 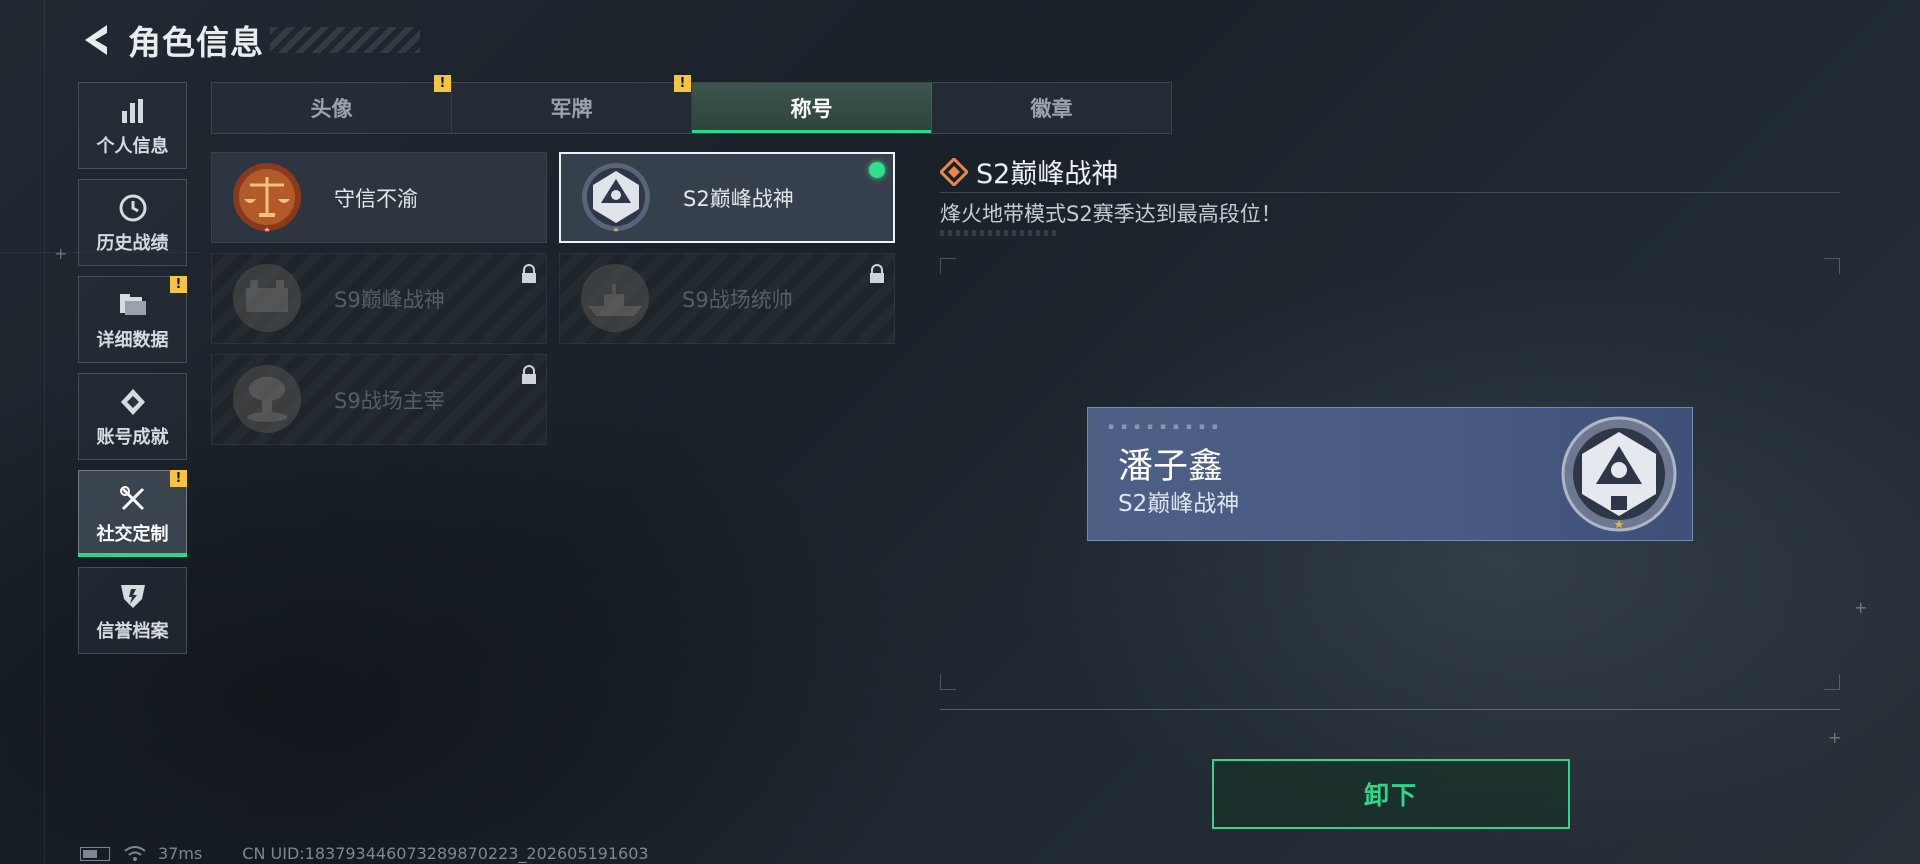 I want to click on sidebar-item-detailed-data: ! 详细数据, so click(x=132, y=319).